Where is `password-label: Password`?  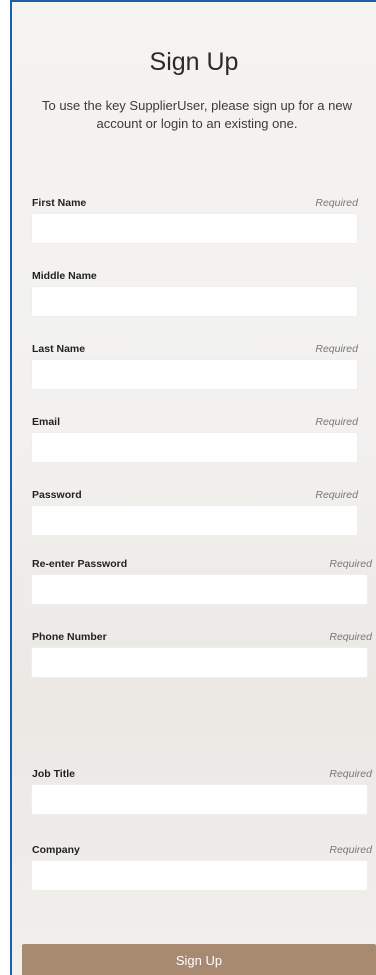
password-label: Password is located at coordinates (57, 495).